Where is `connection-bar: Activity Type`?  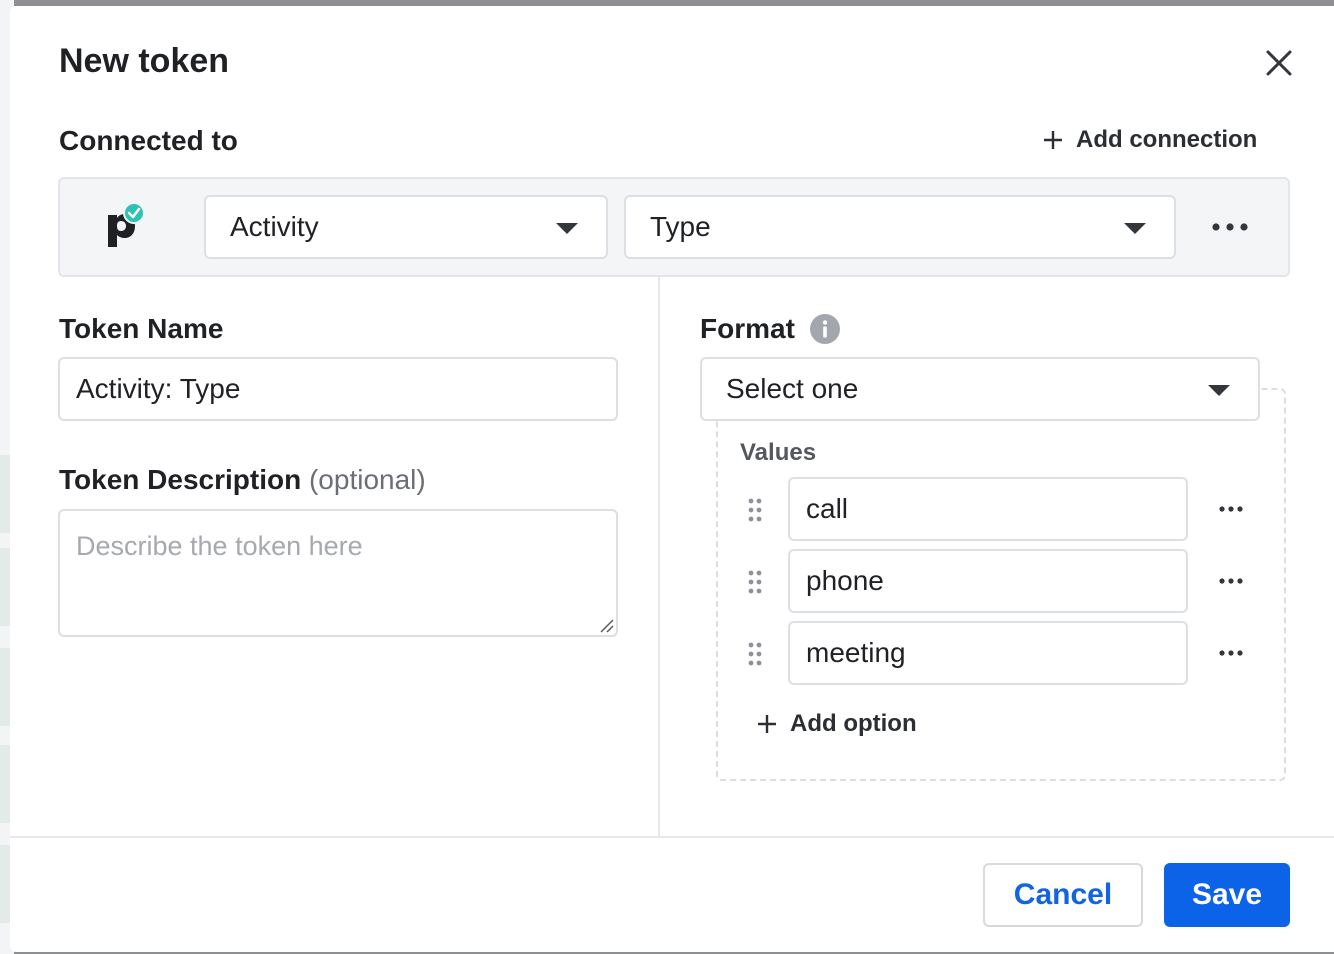
connection-bar: Activity Type is located at coordinates (674, 227).